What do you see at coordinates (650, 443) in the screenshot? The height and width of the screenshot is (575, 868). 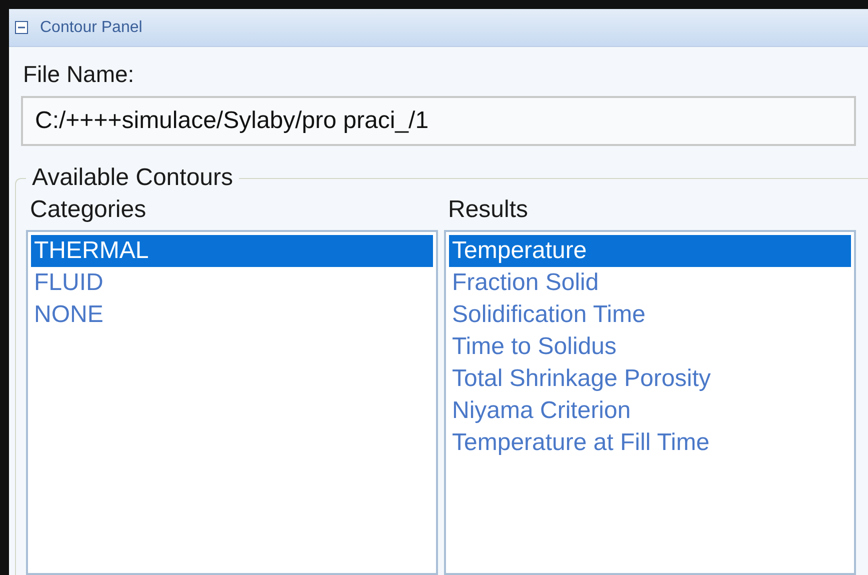 I see `list-item: Temperature at Fill Time` at bounding box center [650, 443].